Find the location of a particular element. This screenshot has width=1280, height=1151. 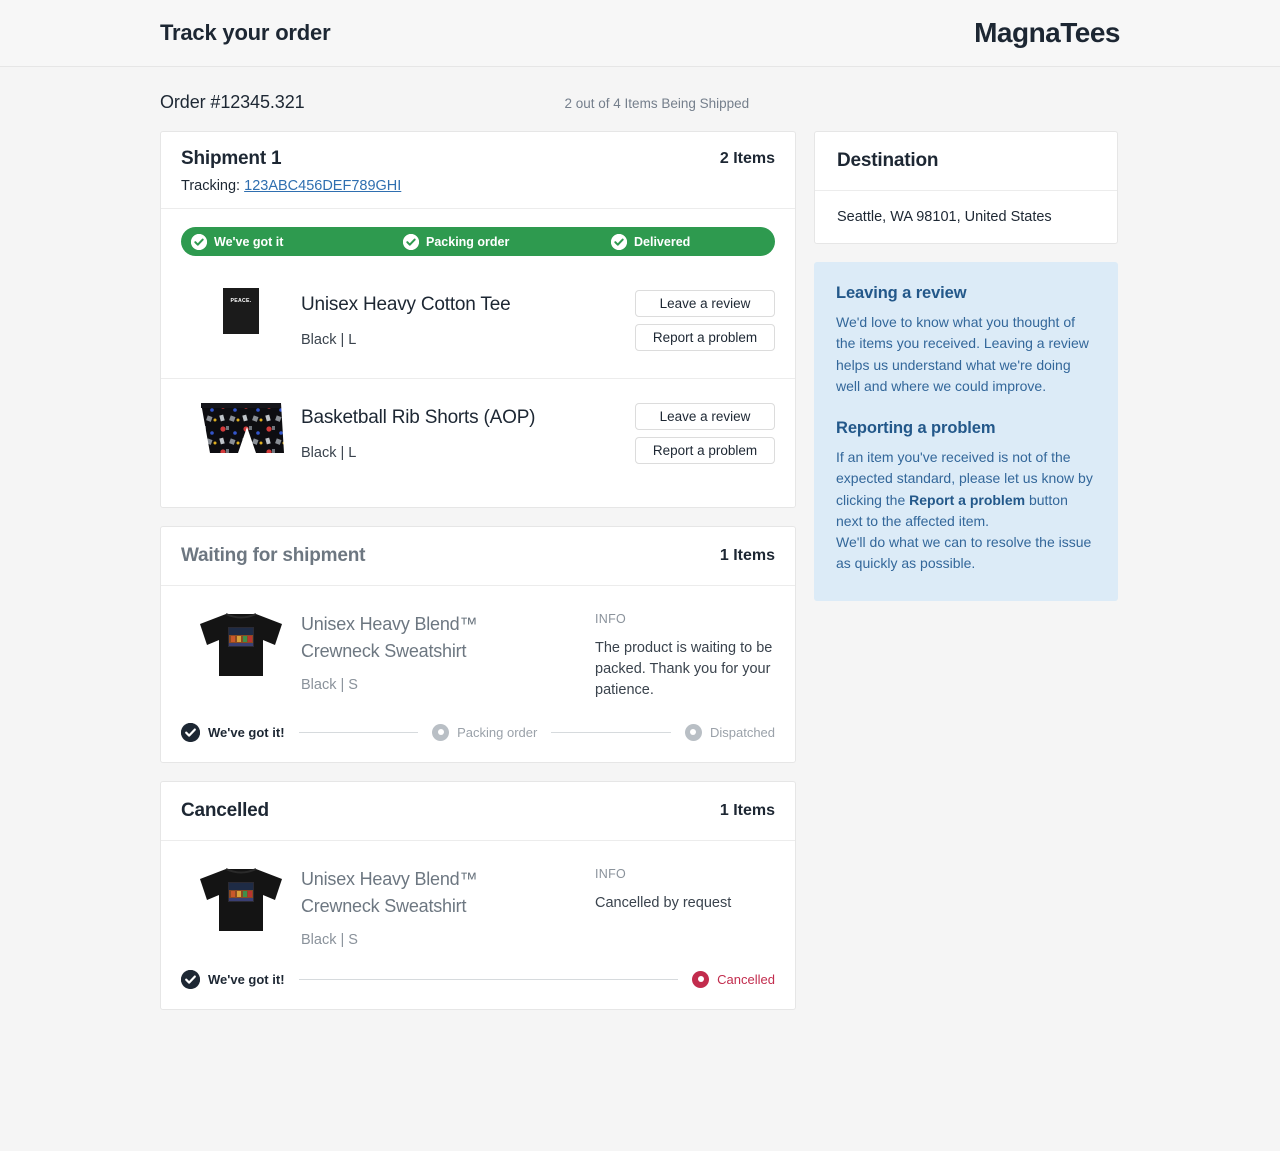

order-number: Order #12345.321 is located at coordinates (232, 102).